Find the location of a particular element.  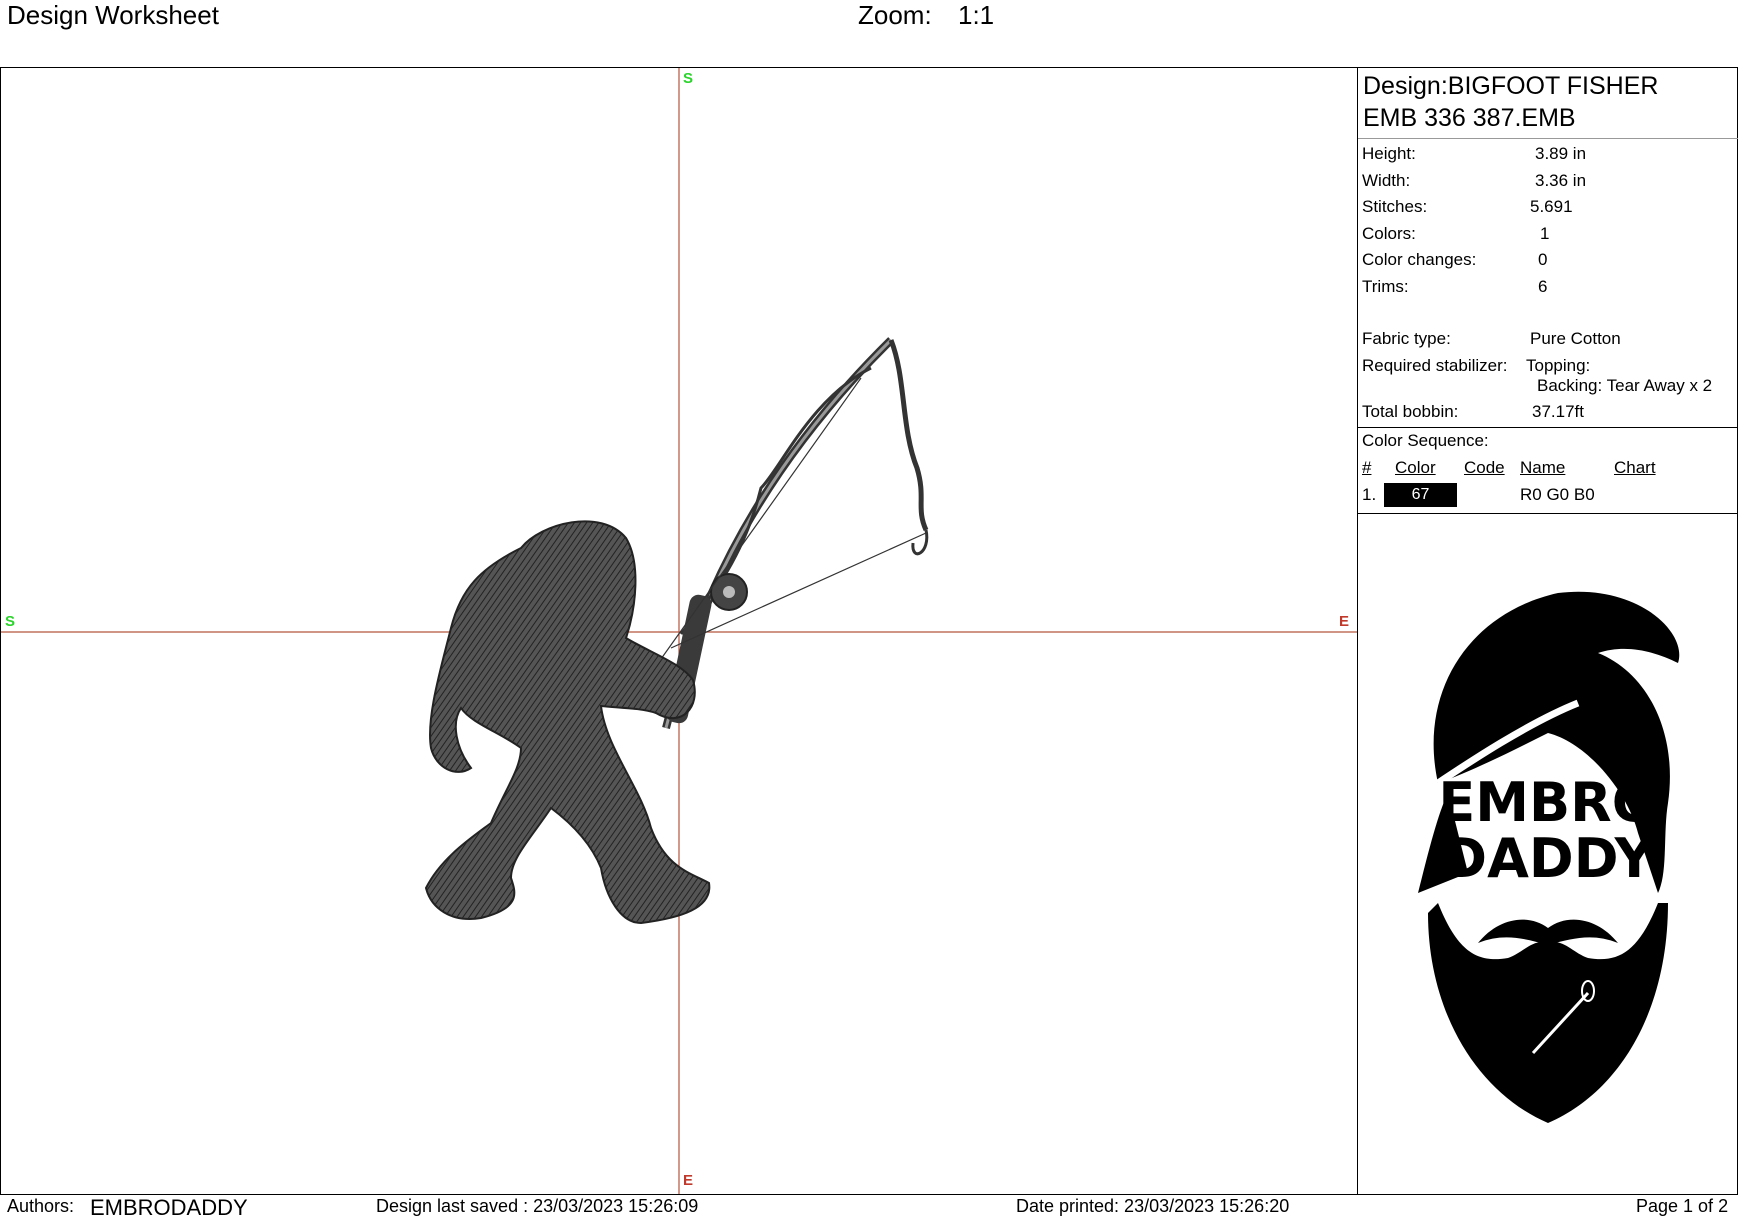

stat-color-changes: Color changes: 0 is located at coordinates (1455, 259).